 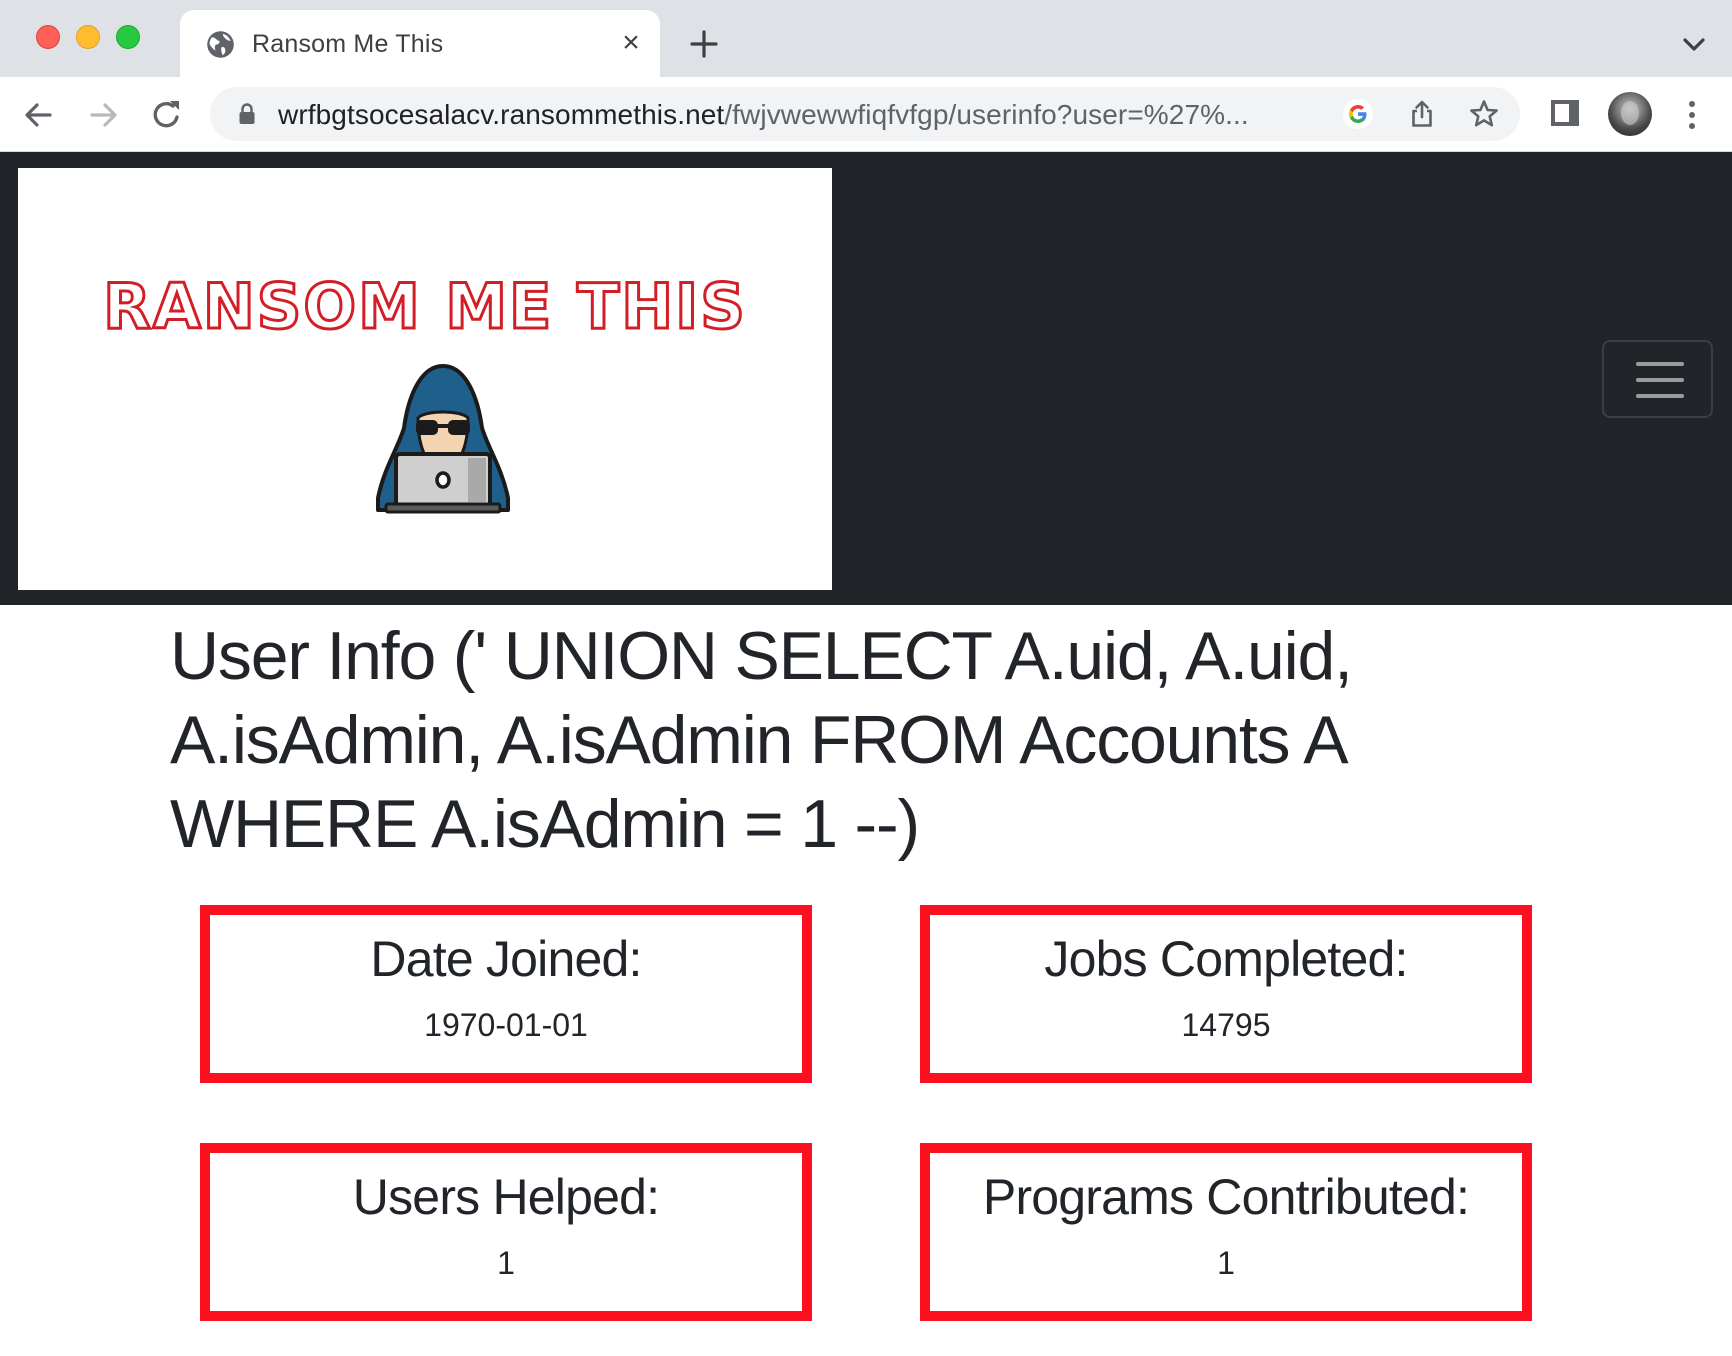 I want to click on hacker-logo-icon, so click(x=443, y=439).